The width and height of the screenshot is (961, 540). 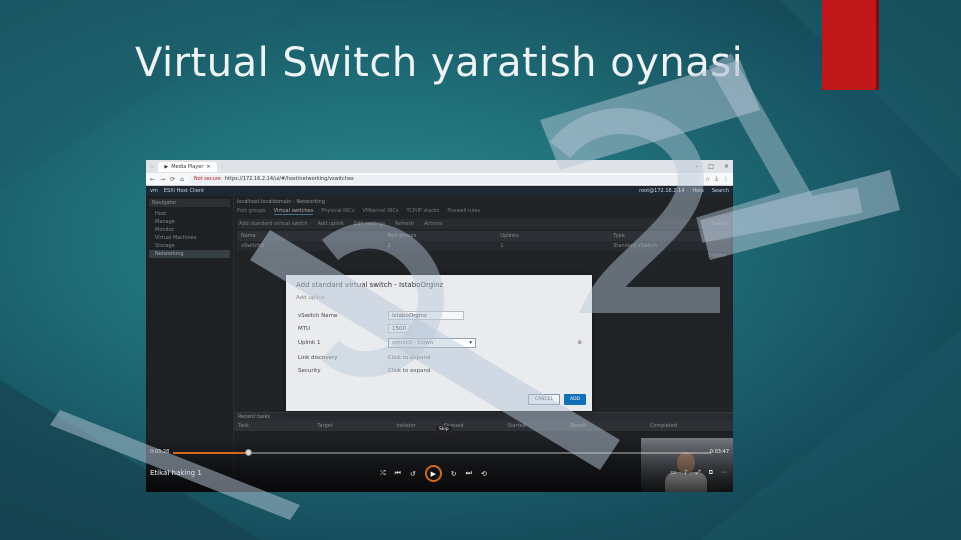 What do you see at coordinates (383, 473) in the screenshot?
I see `shuffle-icon: ⤮` at bounding box center [383, 473].